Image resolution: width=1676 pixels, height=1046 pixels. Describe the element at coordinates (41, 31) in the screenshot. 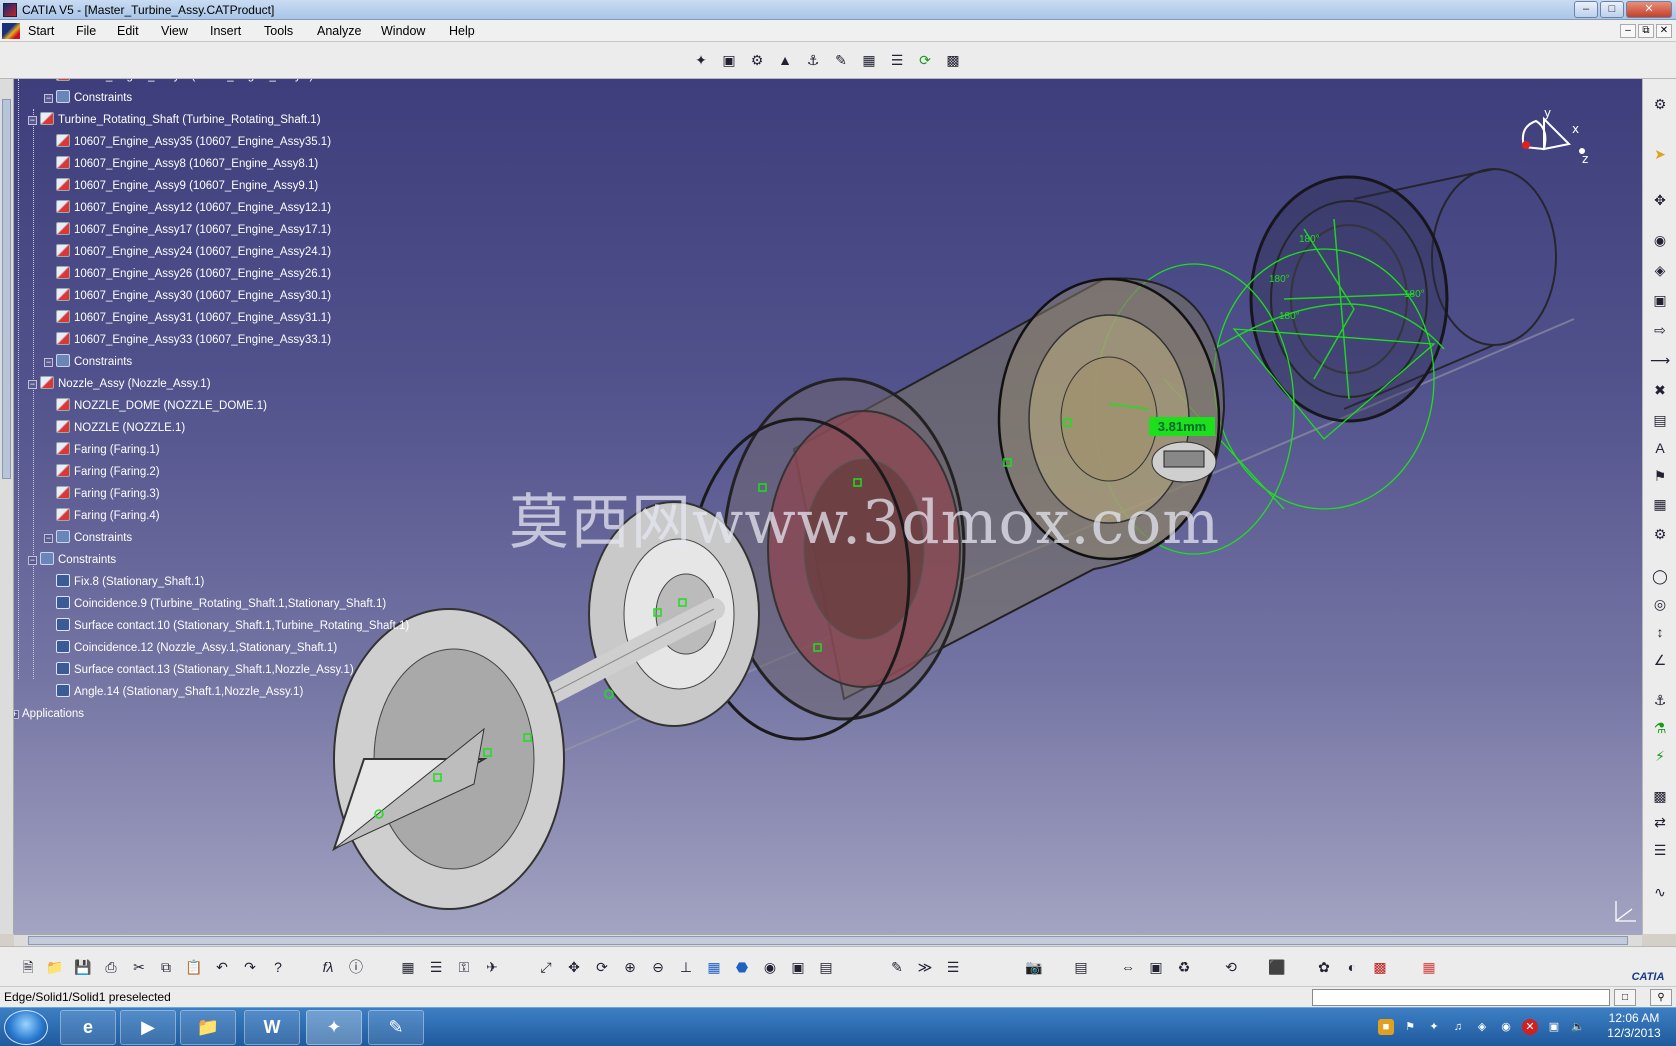

I see `menu-start: Start` at that location.